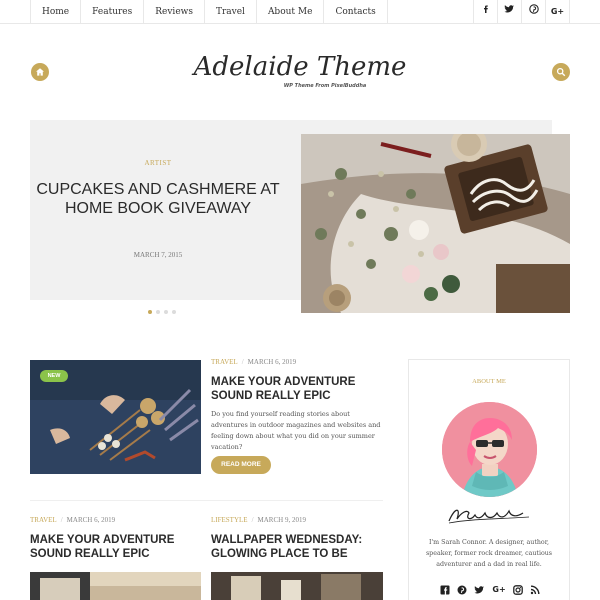 This screenshot has width=600, height=600. I want to click on header-social-links: G+, so click(521, 12).